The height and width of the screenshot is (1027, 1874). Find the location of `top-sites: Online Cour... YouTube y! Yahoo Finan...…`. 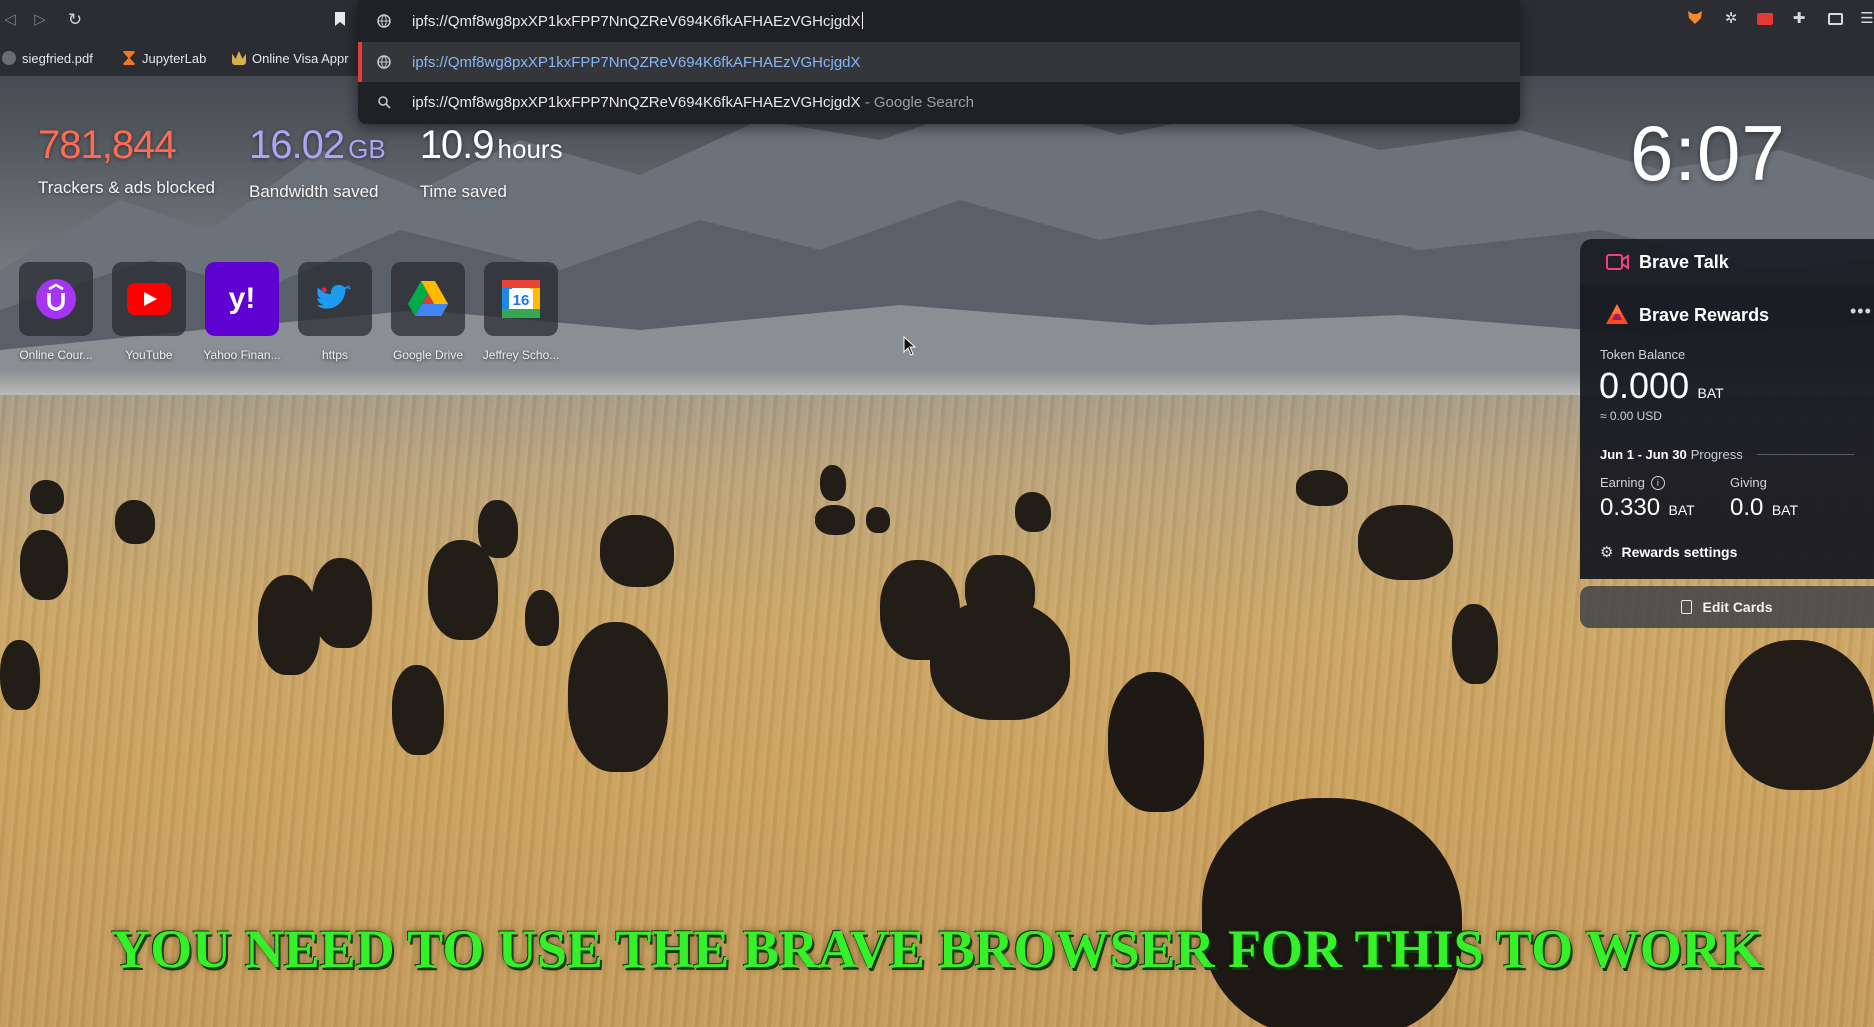

top-sites: Online Cour... YouTube y! Yahoo Finan...… is located at coordinates (288, 312).